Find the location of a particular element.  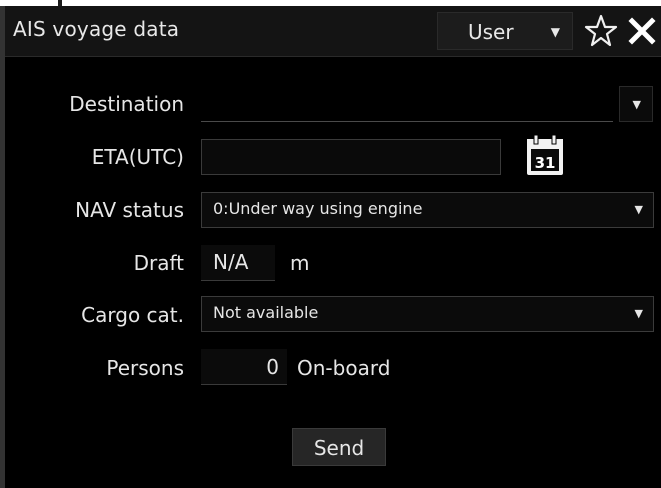

destination-label: Destination is located at coordinates (126, 104).